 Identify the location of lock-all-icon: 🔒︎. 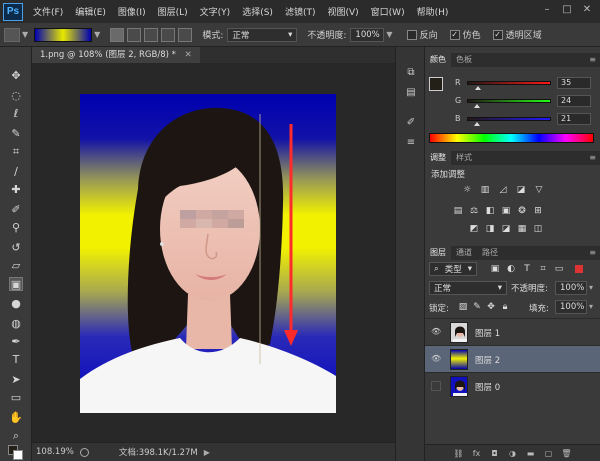
(505, 307).